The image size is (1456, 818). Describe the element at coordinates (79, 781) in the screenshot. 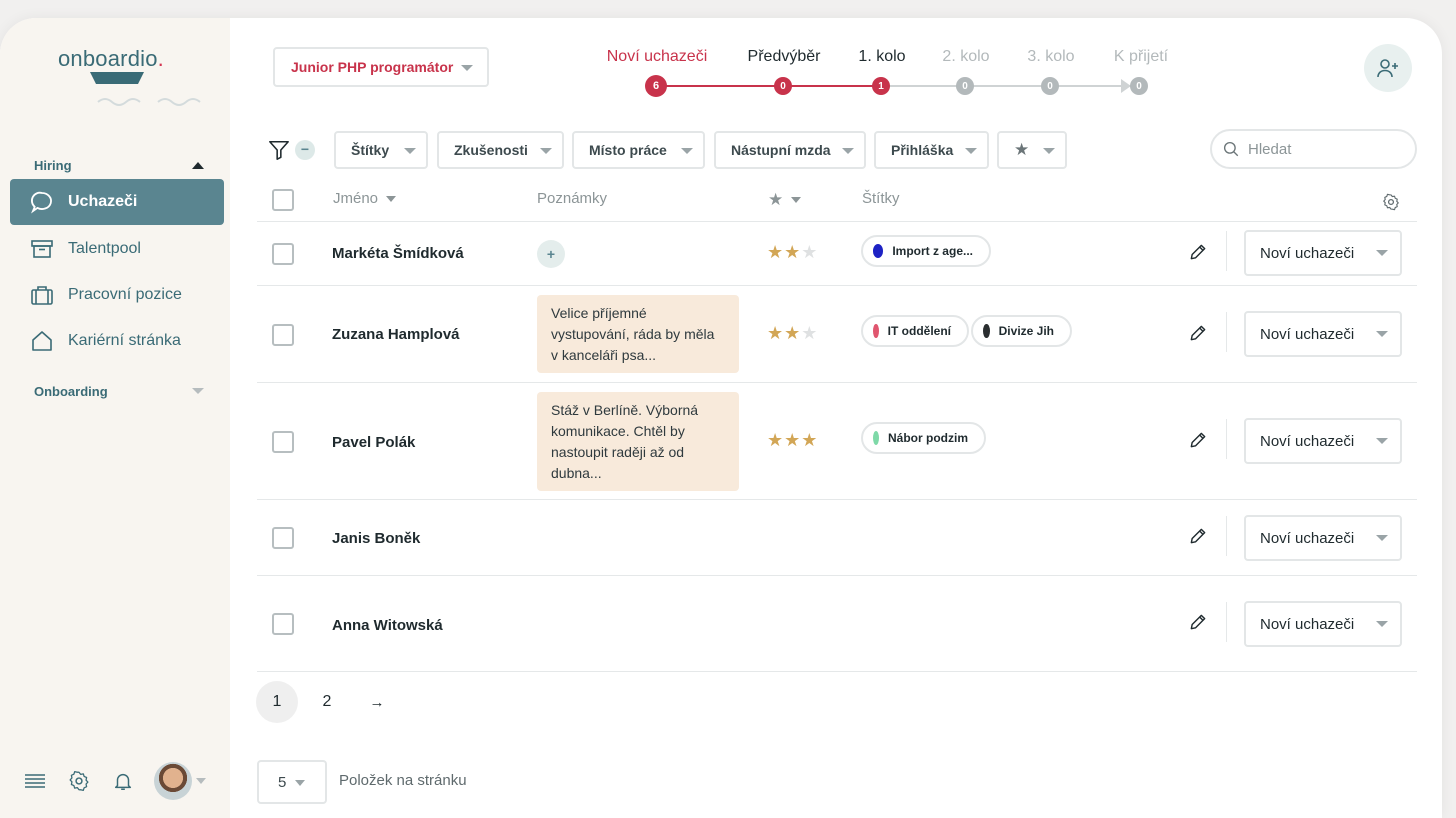

I see `gear-icon` at that location.